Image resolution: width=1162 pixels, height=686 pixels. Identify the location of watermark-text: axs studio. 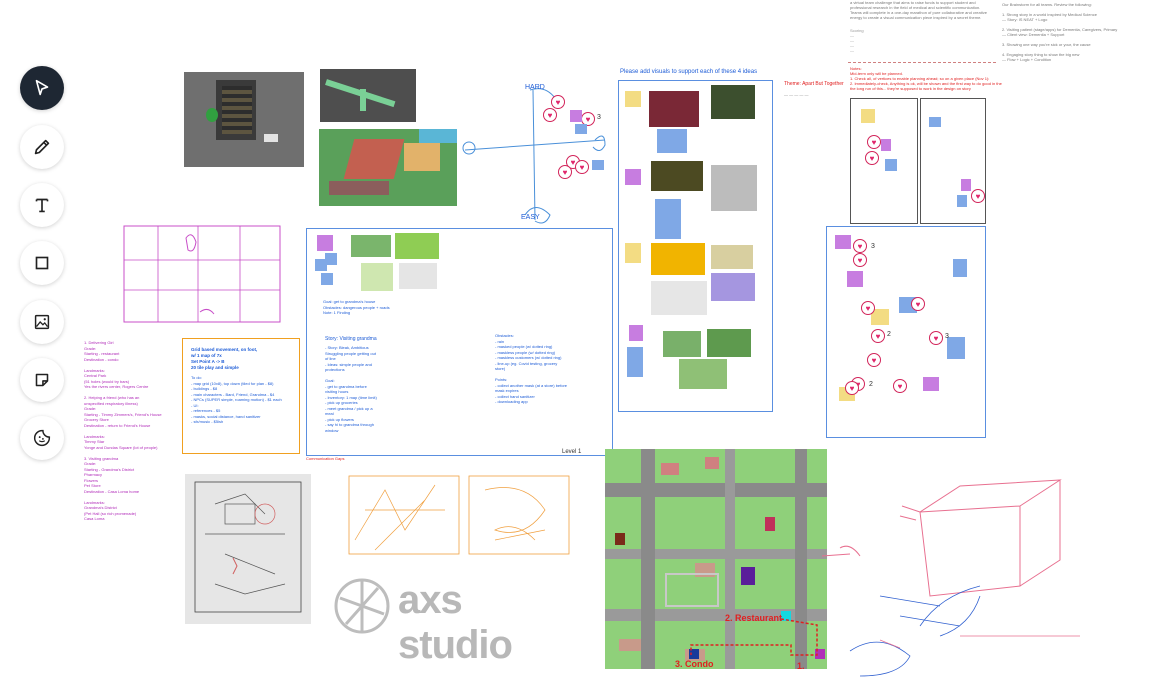
(455, 622).